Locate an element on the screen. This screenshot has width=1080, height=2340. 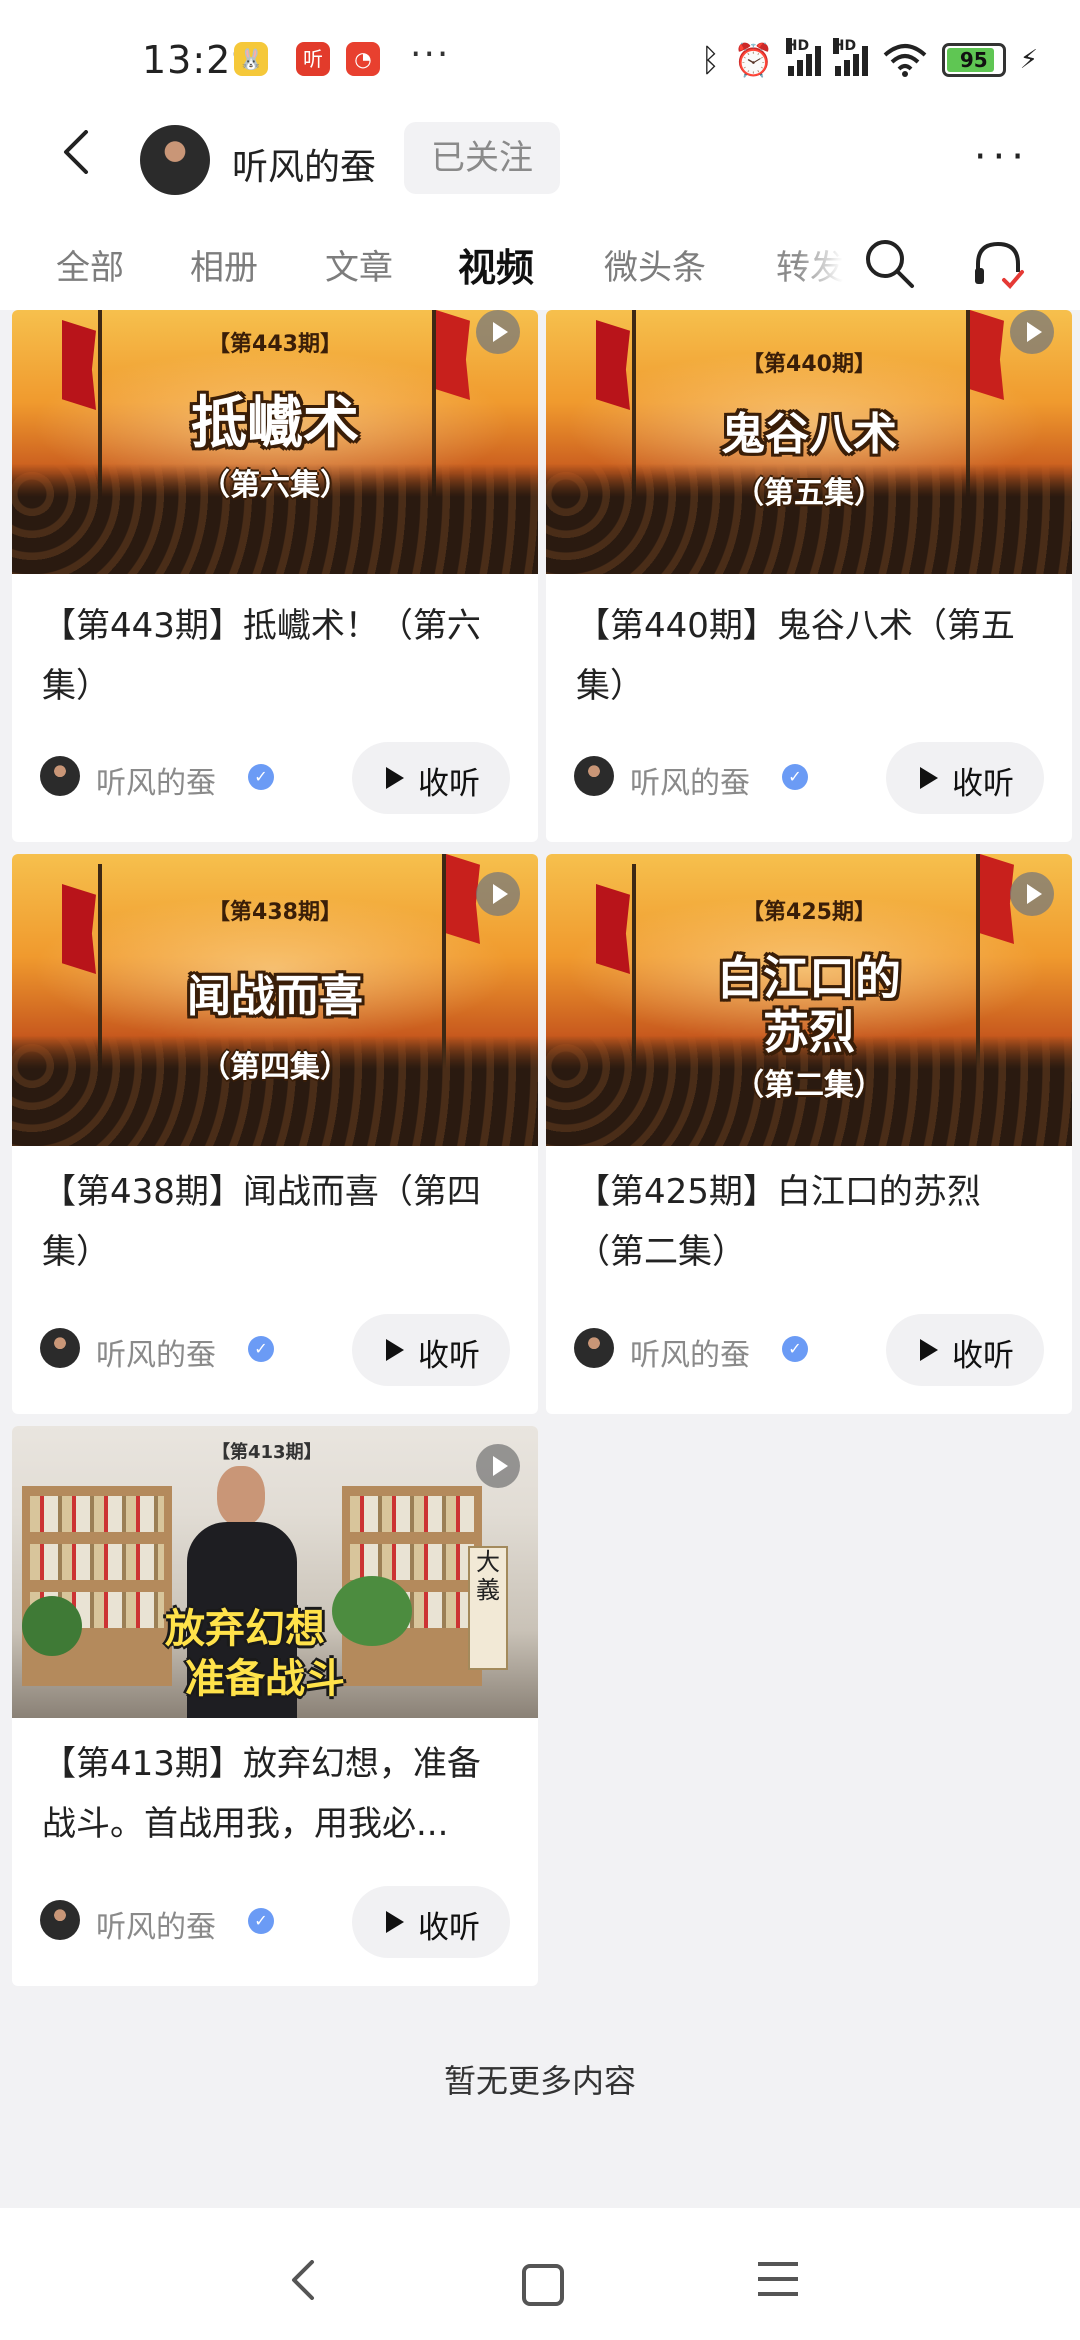
nav-back-icon is located at coordinates (303, 2280).